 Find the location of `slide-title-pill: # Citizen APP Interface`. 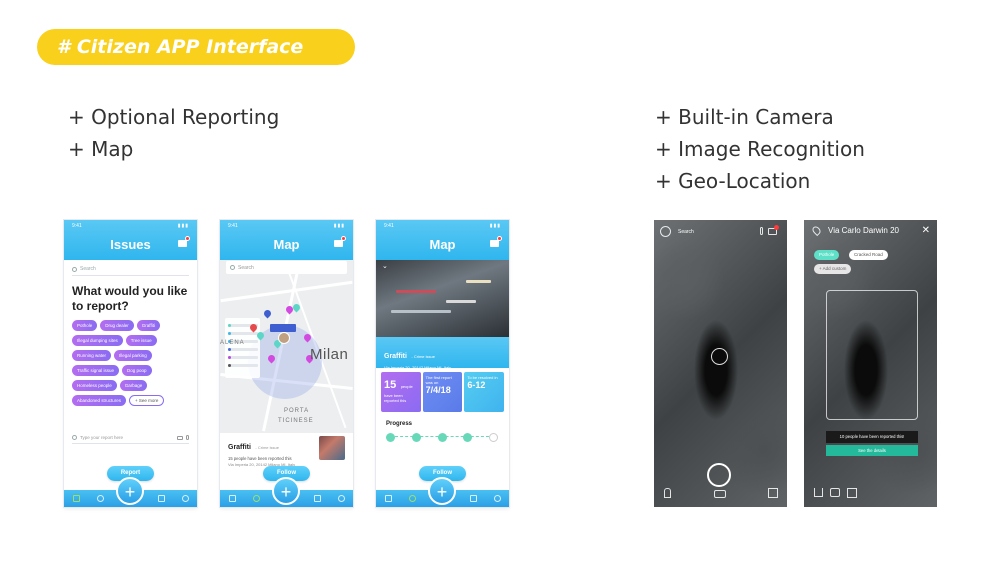

slide-title-pill: # Citizen APP Interface is located at coordinates (196, 47).